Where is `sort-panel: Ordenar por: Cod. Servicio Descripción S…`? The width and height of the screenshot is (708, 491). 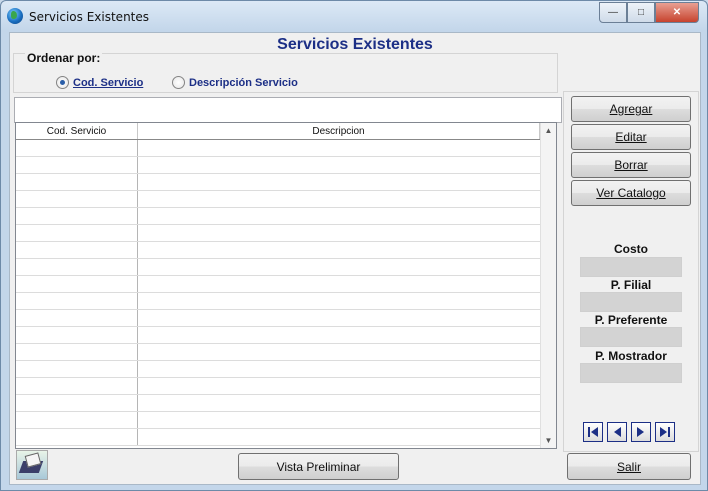
sort-panel: Ordenar por: Cod. Servicio Descripción S… is located at coordinates (285, 72).